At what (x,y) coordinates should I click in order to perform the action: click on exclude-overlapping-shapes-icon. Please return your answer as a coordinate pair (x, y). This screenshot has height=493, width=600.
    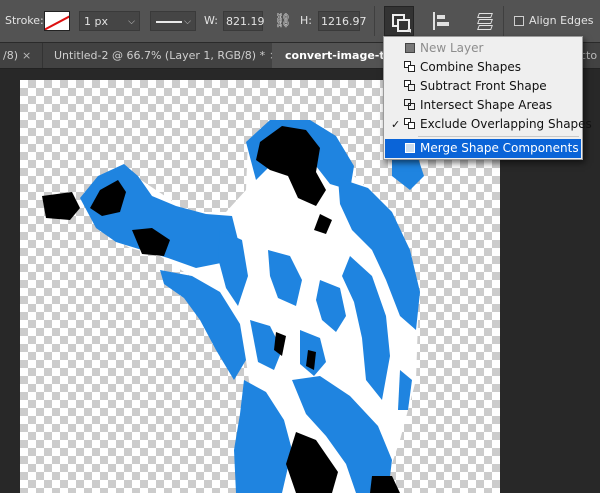
    Looking at the image, I should click on (410, 124).